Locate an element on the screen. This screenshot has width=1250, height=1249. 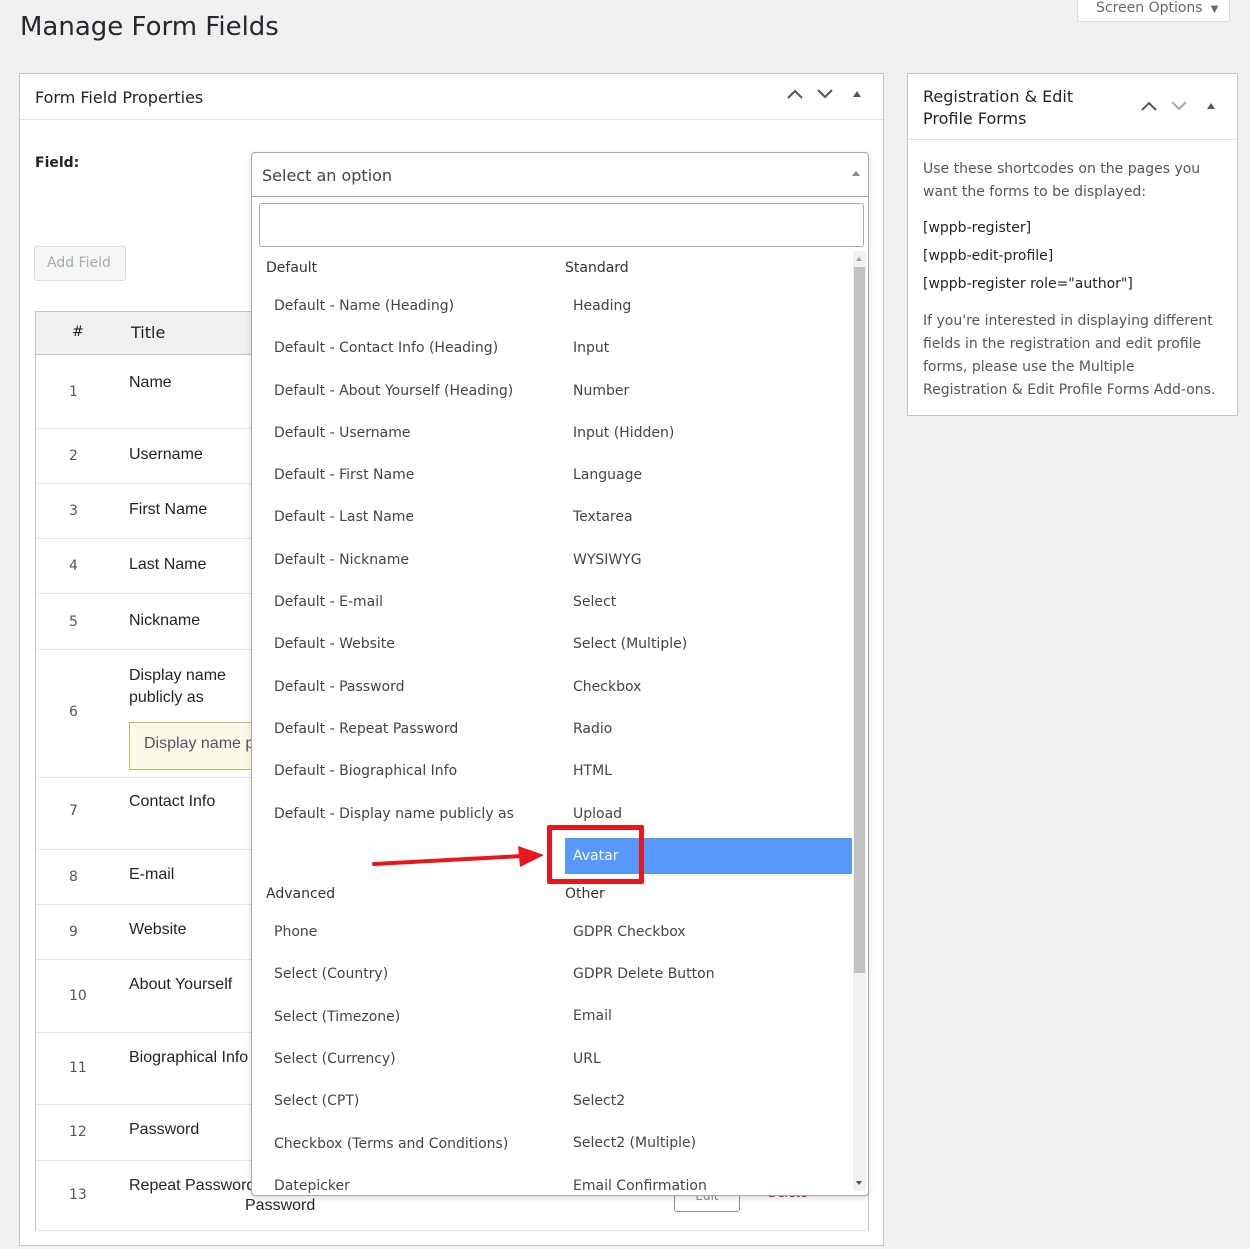
screen-options-button: Screen Options ▼ is located at coordinates (1153, 11).